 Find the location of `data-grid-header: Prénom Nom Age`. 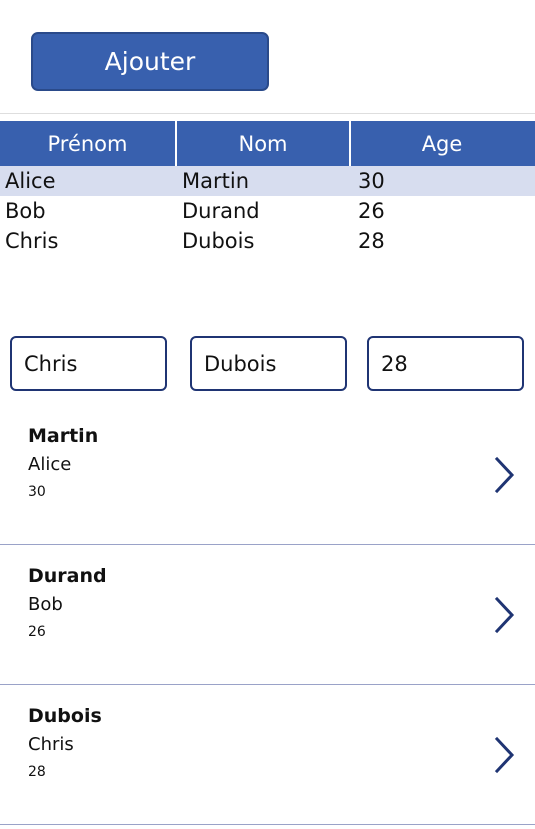

data-grid-header: Prénom Nom Age is located at coordinates (267, 143).